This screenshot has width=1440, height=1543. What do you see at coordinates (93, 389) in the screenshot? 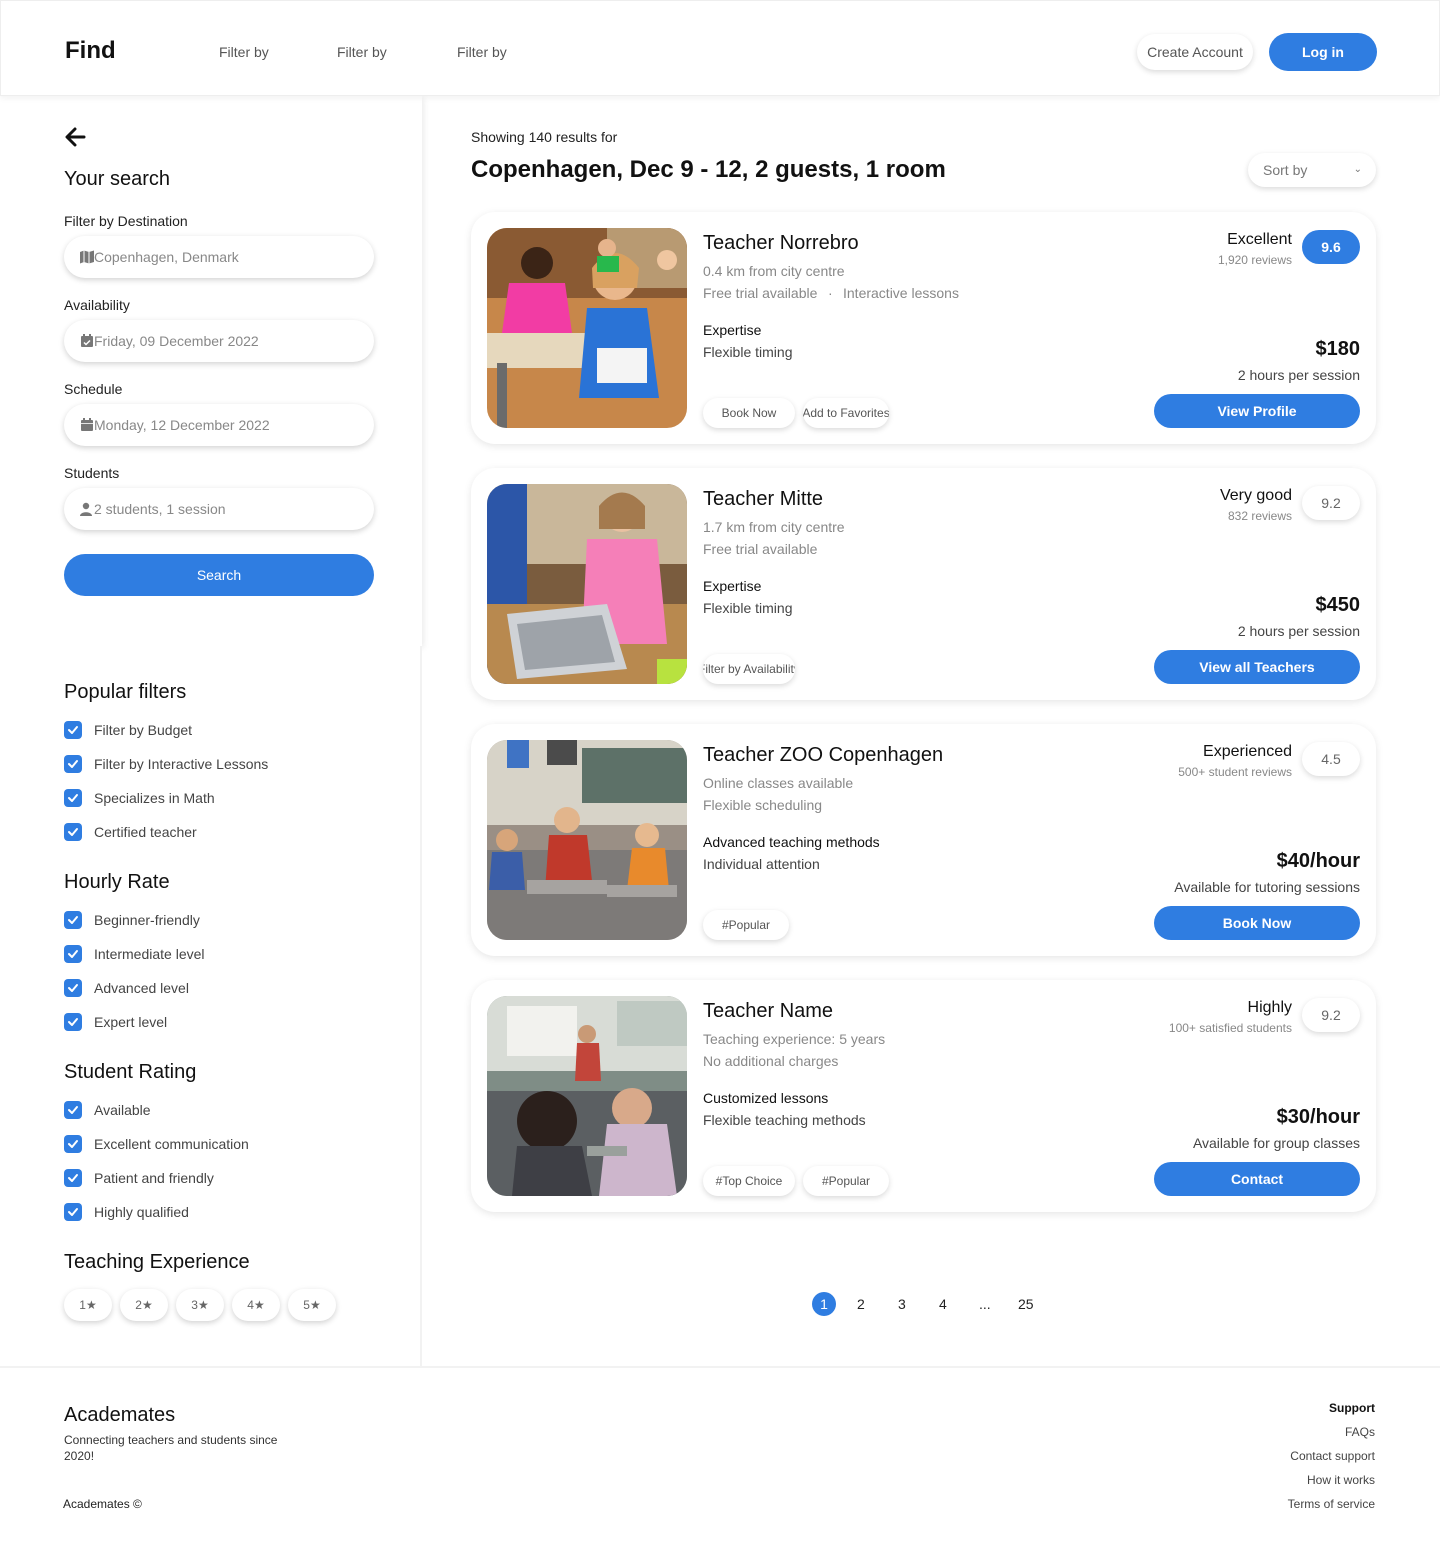
I see `schedule-label: Schedule` at bounding box center [93, 389].